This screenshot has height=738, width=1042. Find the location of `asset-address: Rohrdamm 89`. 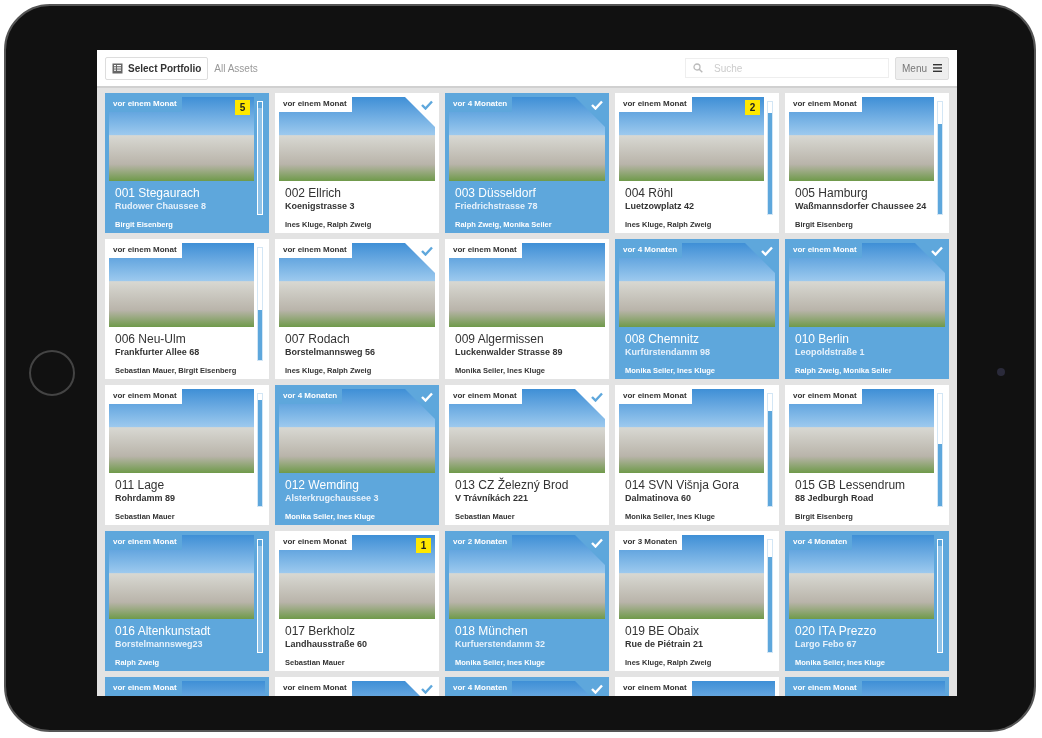

asset-address: Rohrdamm 89 is located at coordinates (146, 498).